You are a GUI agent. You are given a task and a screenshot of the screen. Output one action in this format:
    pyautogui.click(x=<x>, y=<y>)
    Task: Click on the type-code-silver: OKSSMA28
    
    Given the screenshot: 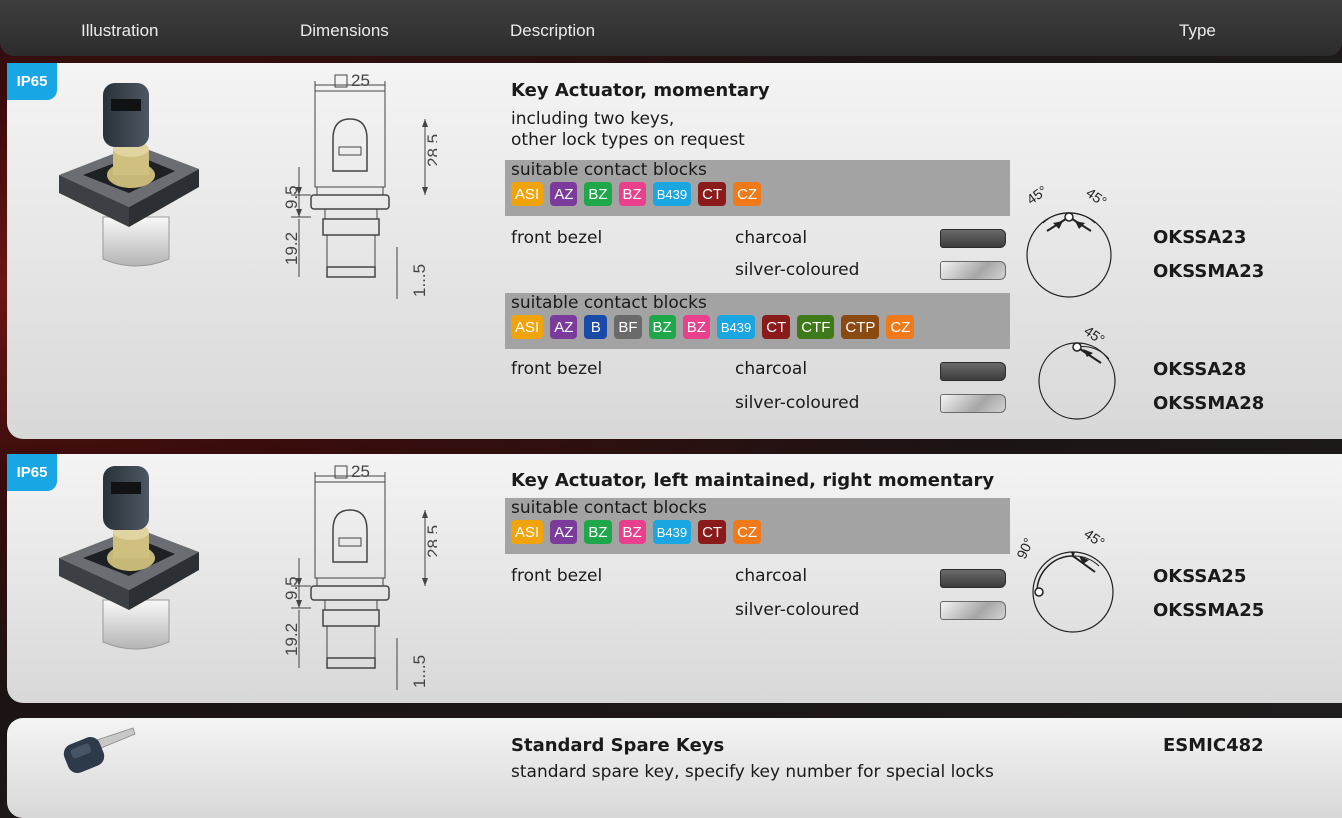 What is the action you would take?
    pyautogui.click(x=1209, y=403)
    